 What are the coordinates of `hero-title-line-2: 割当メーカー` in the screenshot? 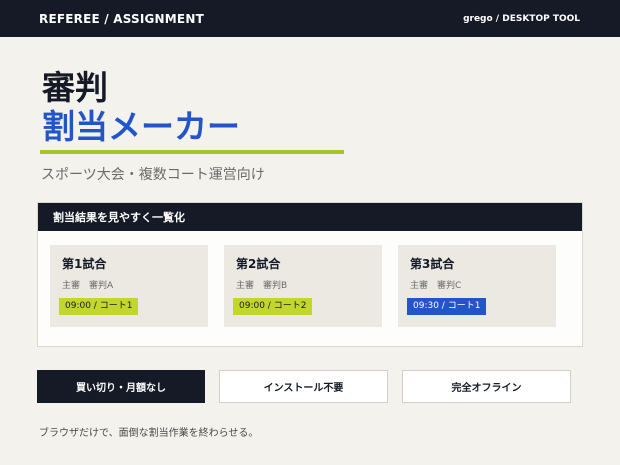 It's located at (141, 126).